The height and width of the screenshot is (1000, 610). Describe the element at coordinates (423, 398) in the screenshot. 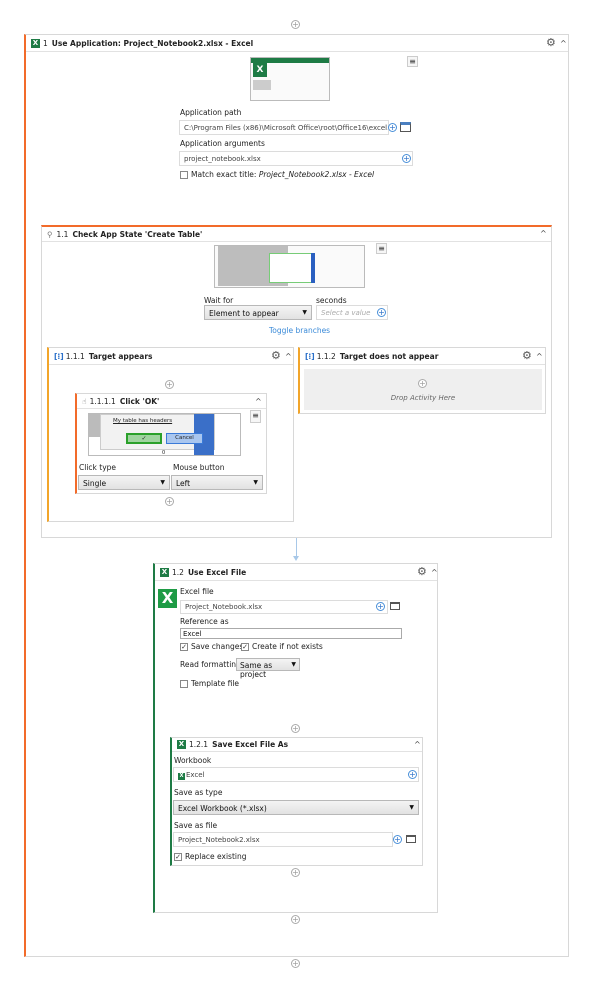

I see `drop-activity-text: Drop Activity Here` at that location.